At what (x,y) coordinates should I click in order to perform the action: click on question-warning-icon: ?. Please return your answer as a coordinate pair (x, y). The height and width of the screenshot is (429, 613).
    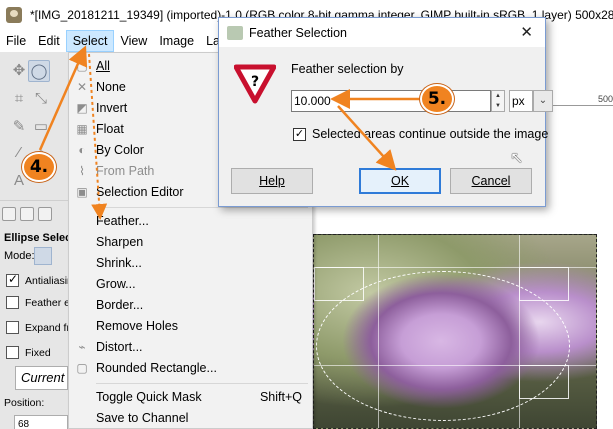
    Looking at the image, I should click on (255, 84).